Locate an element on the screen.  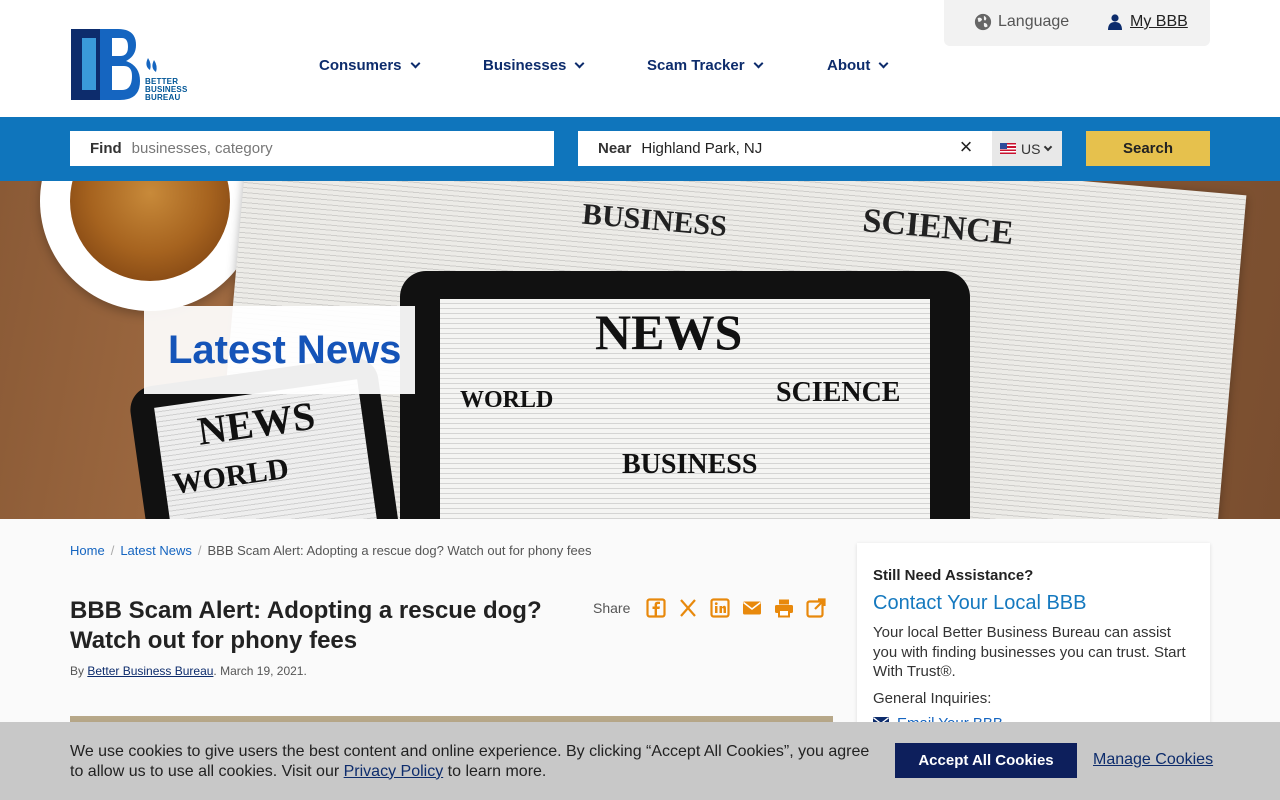
logo-wordmark: BETTER BUSINESS BUREAU is located at coordinates (166, 90).